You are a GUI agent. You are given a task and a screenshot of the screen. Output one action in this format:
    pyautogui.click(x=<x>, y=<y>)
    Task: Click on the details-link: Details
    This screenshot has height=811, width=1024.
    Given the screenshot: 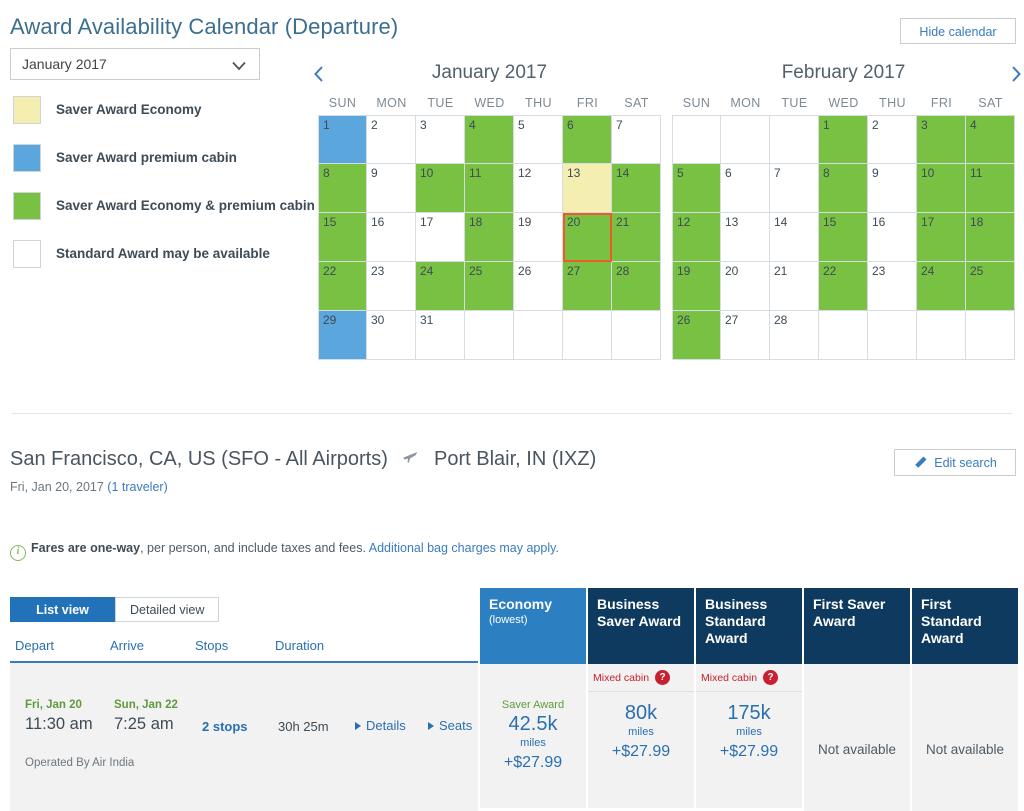 What is the action you would take?
    pyautogui.click(x=380, y=725)
    